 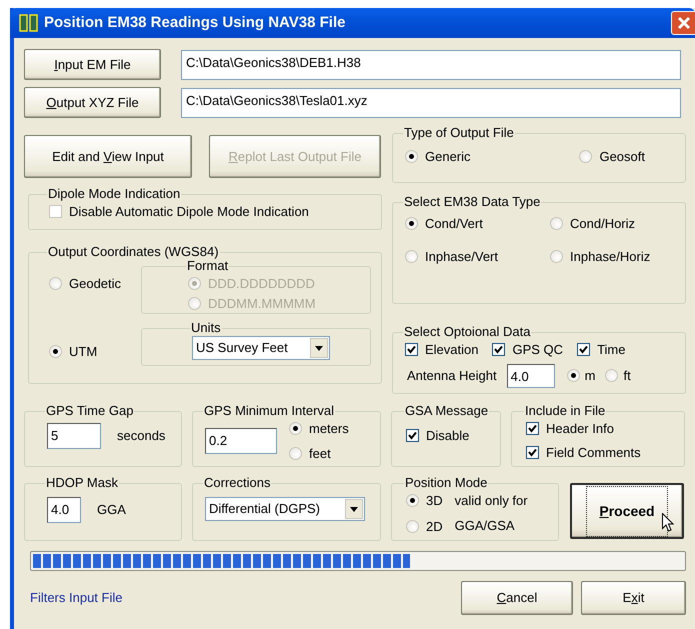 What do you see at coordinates (446, 483) in the screenshot?
I see `group-title: Position Mode` at bounding box center [446, 483].